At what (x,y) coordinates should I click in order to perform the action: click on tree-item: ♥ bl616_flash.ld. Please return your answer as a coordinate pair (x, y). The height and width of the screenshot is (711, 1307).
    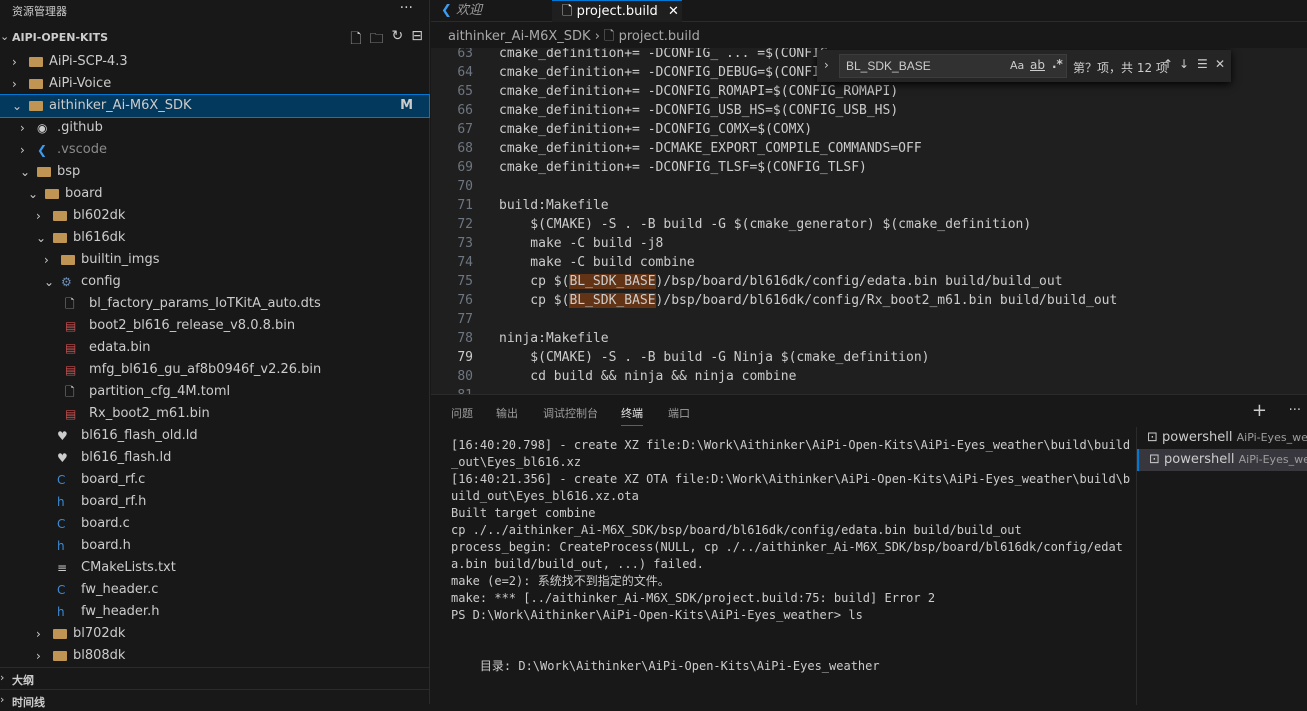
    Looking at the image, I should click on (214, 458).